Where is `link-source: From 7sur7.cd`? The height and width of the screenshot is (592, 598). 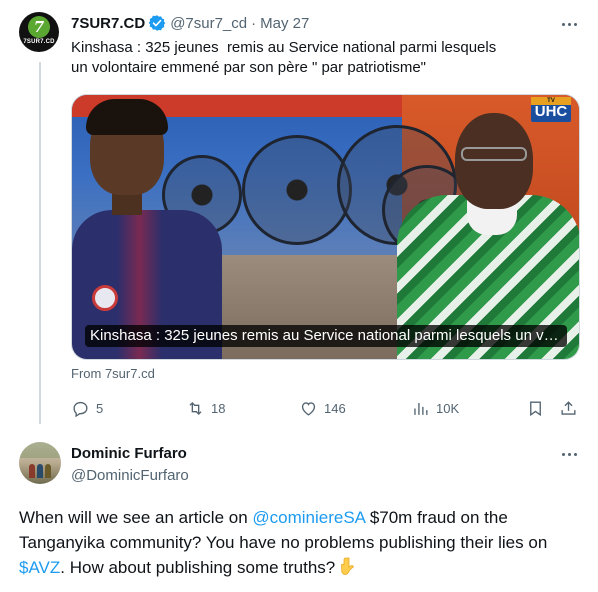
link-source: From 7sur7.cd is located at coordinates (113, 373).